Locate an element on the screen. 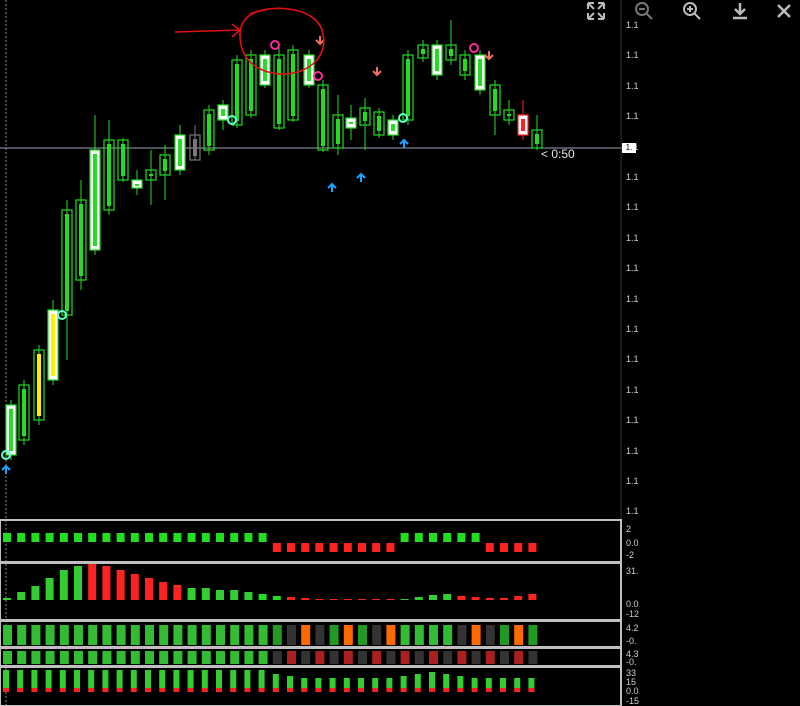  close-button is located at coordinates (784, 11).